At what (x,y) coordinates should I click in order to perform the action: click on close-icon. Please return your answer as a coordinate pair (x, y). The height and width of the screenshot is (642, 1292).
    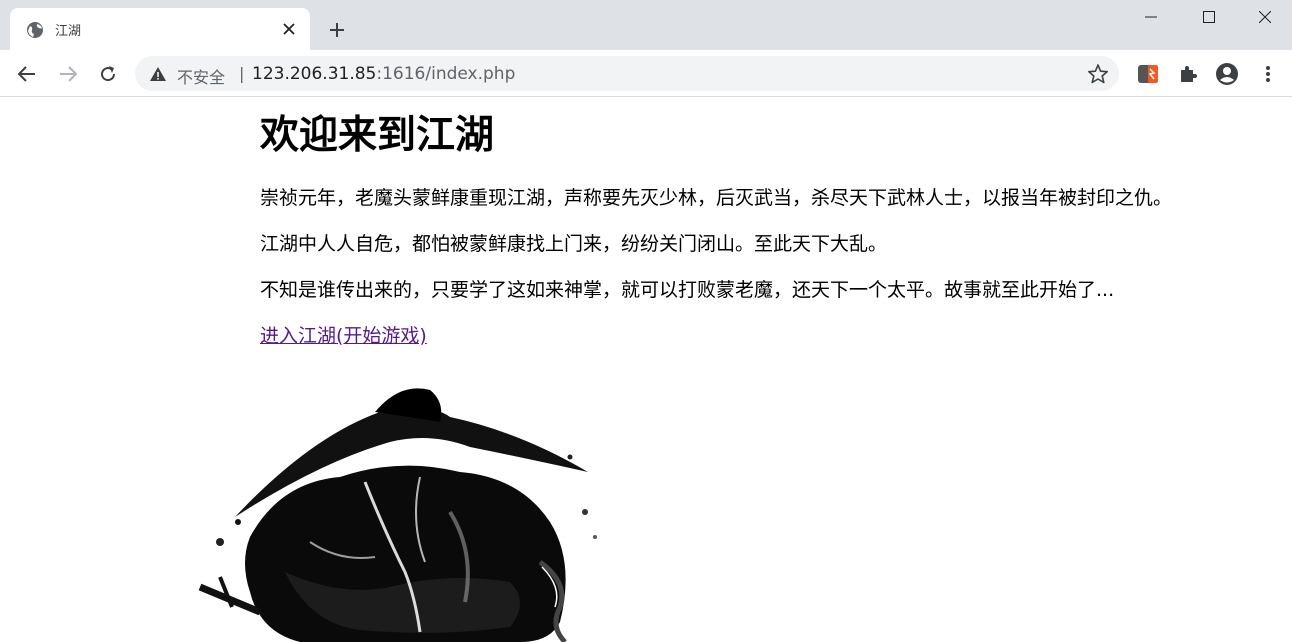
    Looking at the image, I should click on (289, 29).